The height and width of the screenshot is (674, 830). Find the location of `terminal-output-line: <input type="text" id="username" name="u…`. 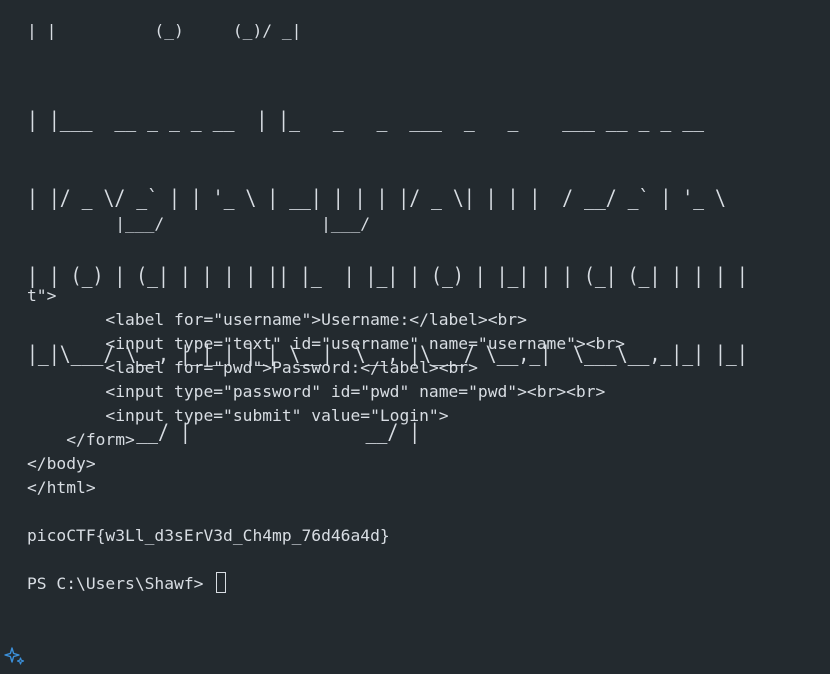

terminal-output-line: <input type="text" id="username" name="u… is located at coordinates (326, 343).